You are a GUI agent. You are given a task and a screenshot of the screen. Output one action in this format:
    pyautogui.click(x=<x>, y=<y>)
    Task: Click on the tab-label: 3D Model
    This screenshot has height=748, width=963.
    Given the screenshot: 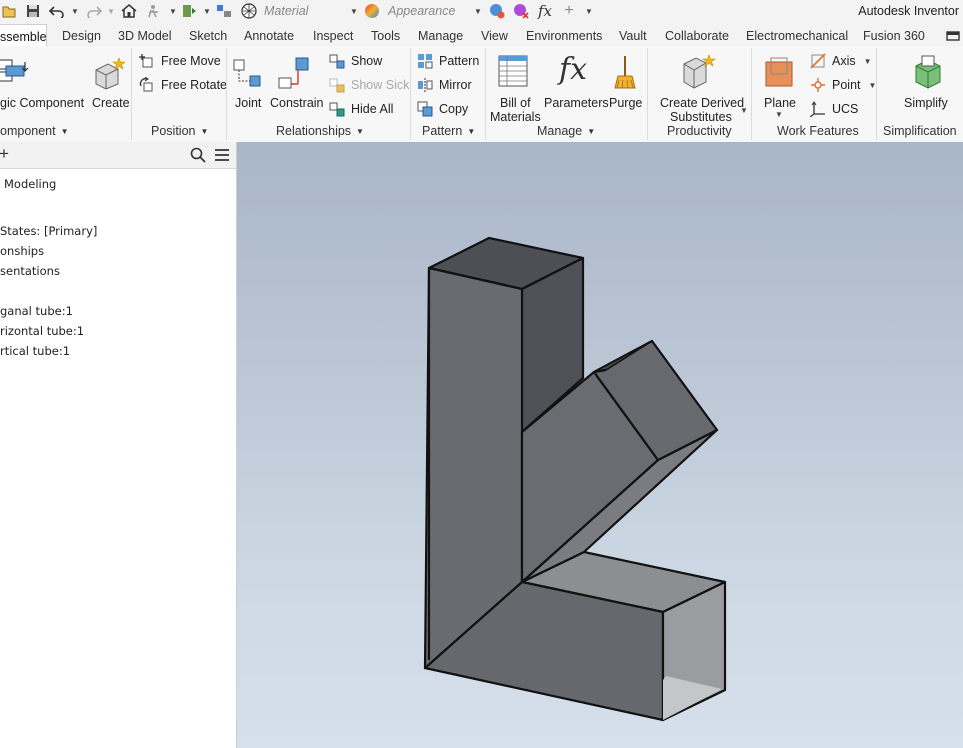 What is the action you would take?
    pyautogui.click(x=145, y=36)
    